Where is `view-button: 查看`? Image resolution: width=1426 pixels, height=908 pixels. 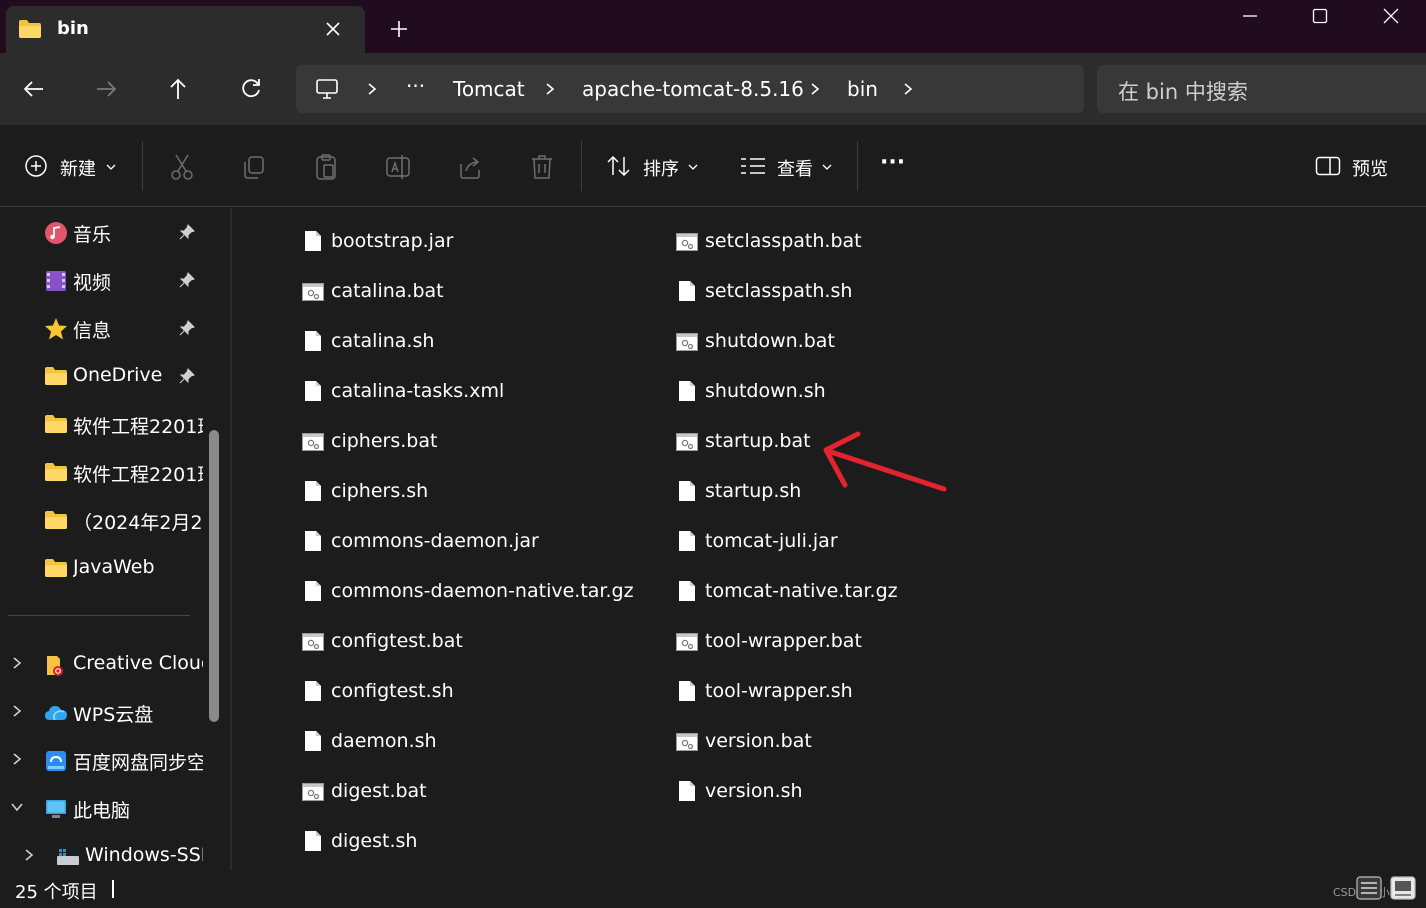
view-button: 查看 is located at coordinates (787, 167).